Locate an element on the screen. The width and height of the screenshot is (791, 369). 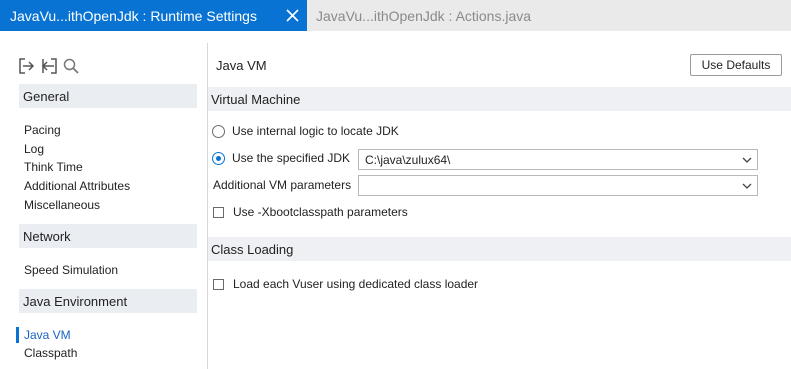
group-header-class-loading-title: Class Loading is located at coordinates (252, 249).